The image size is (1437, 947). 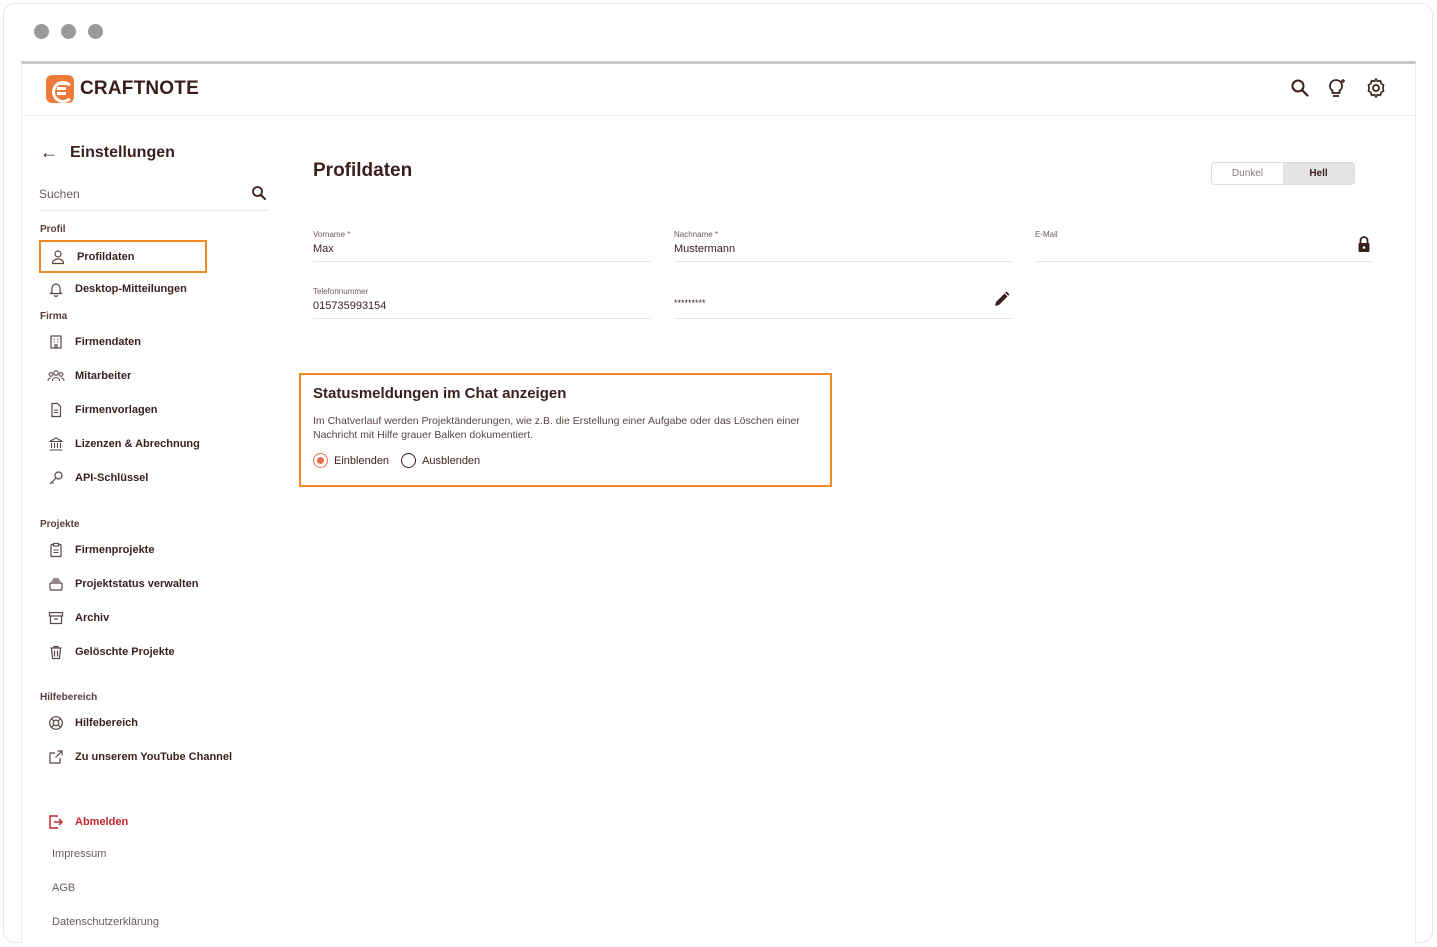 I want to click on status-radio-group: Einblenden Ausblenden, so click(x=565, y=460).